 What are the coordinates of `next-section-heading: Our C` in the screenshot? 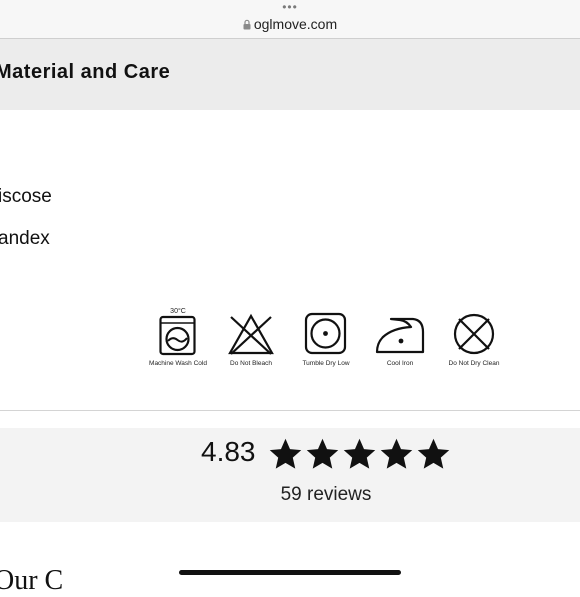 It's located at (32, 580).